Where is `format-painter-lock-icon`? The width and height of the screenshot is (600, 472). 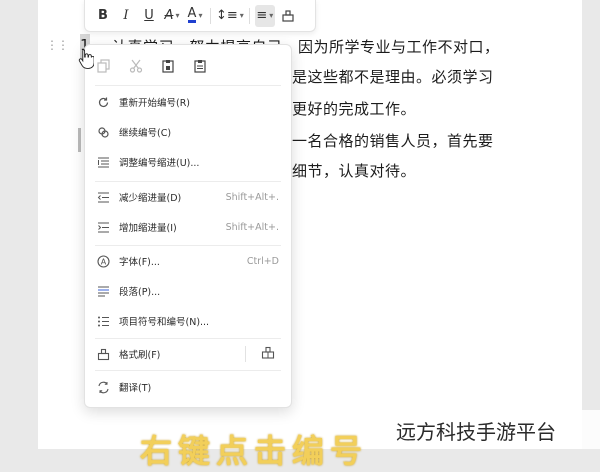
format-painter-lock-icon is located at coordinates (268, 354).